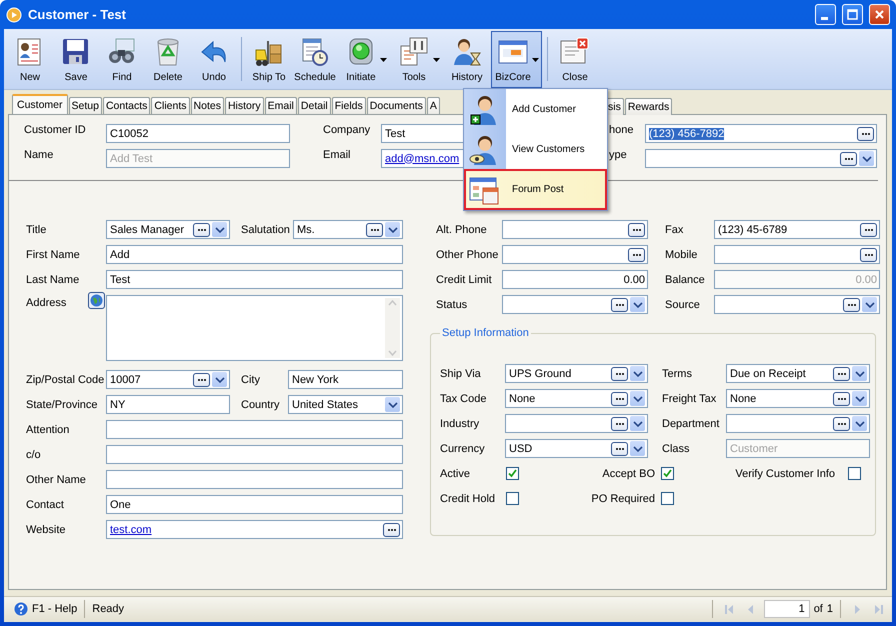  What do you see at coordinates (364, 59) in the screenshot?
I see `toolbar-button: Initiate` at bounding box center [364, 59].